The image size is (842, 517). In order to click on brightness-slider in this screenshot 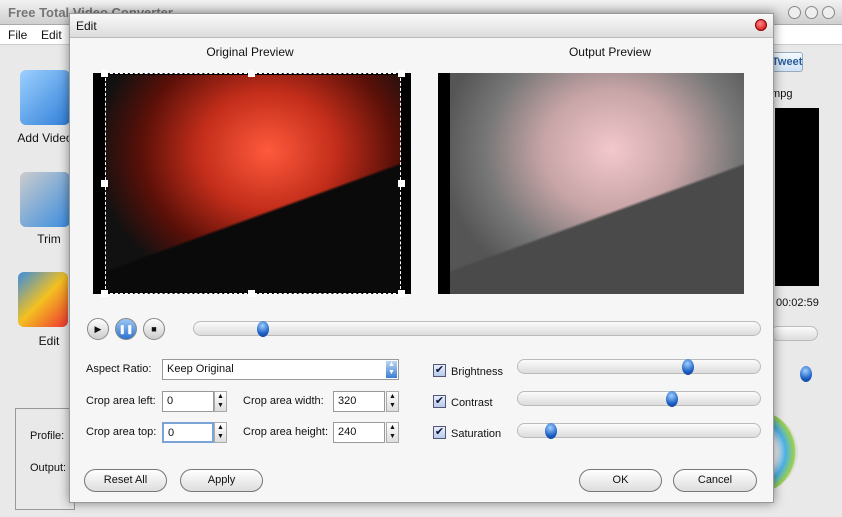, I will do `click(639, 367)`.